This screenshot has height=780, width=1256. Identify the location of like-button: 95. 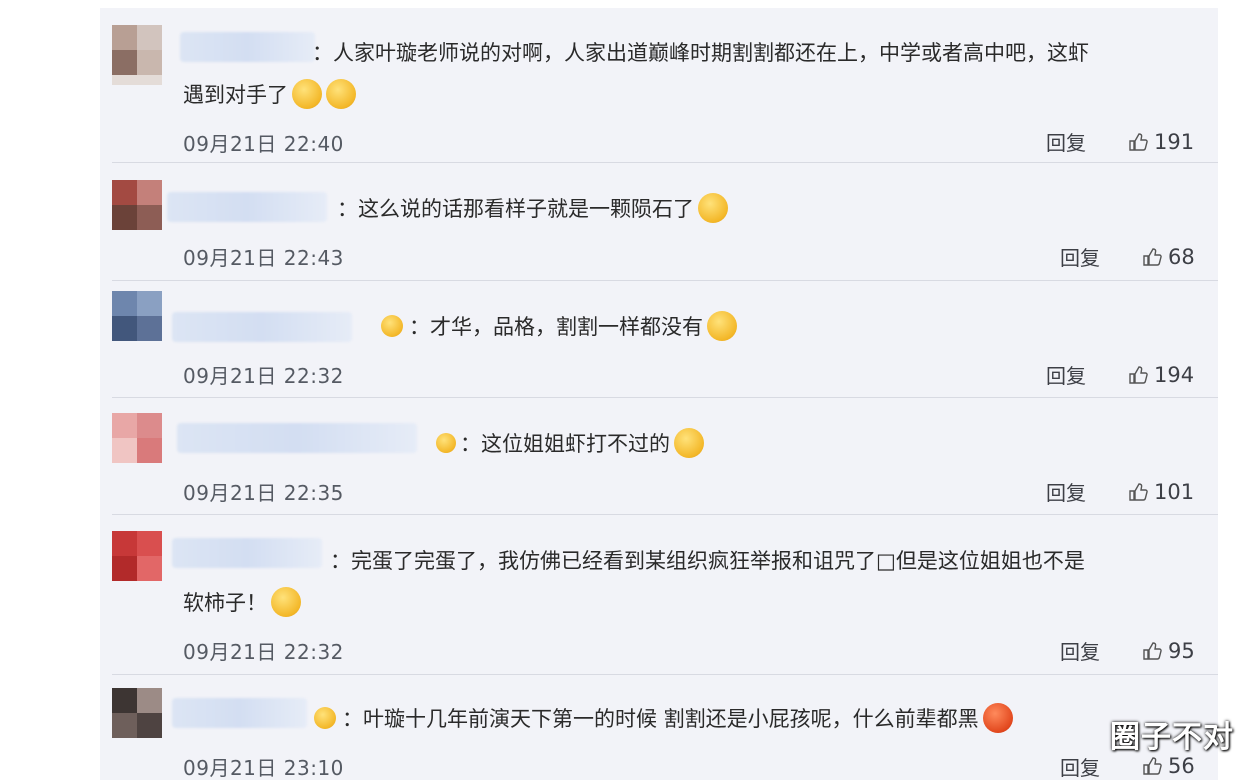
(1168, 651).